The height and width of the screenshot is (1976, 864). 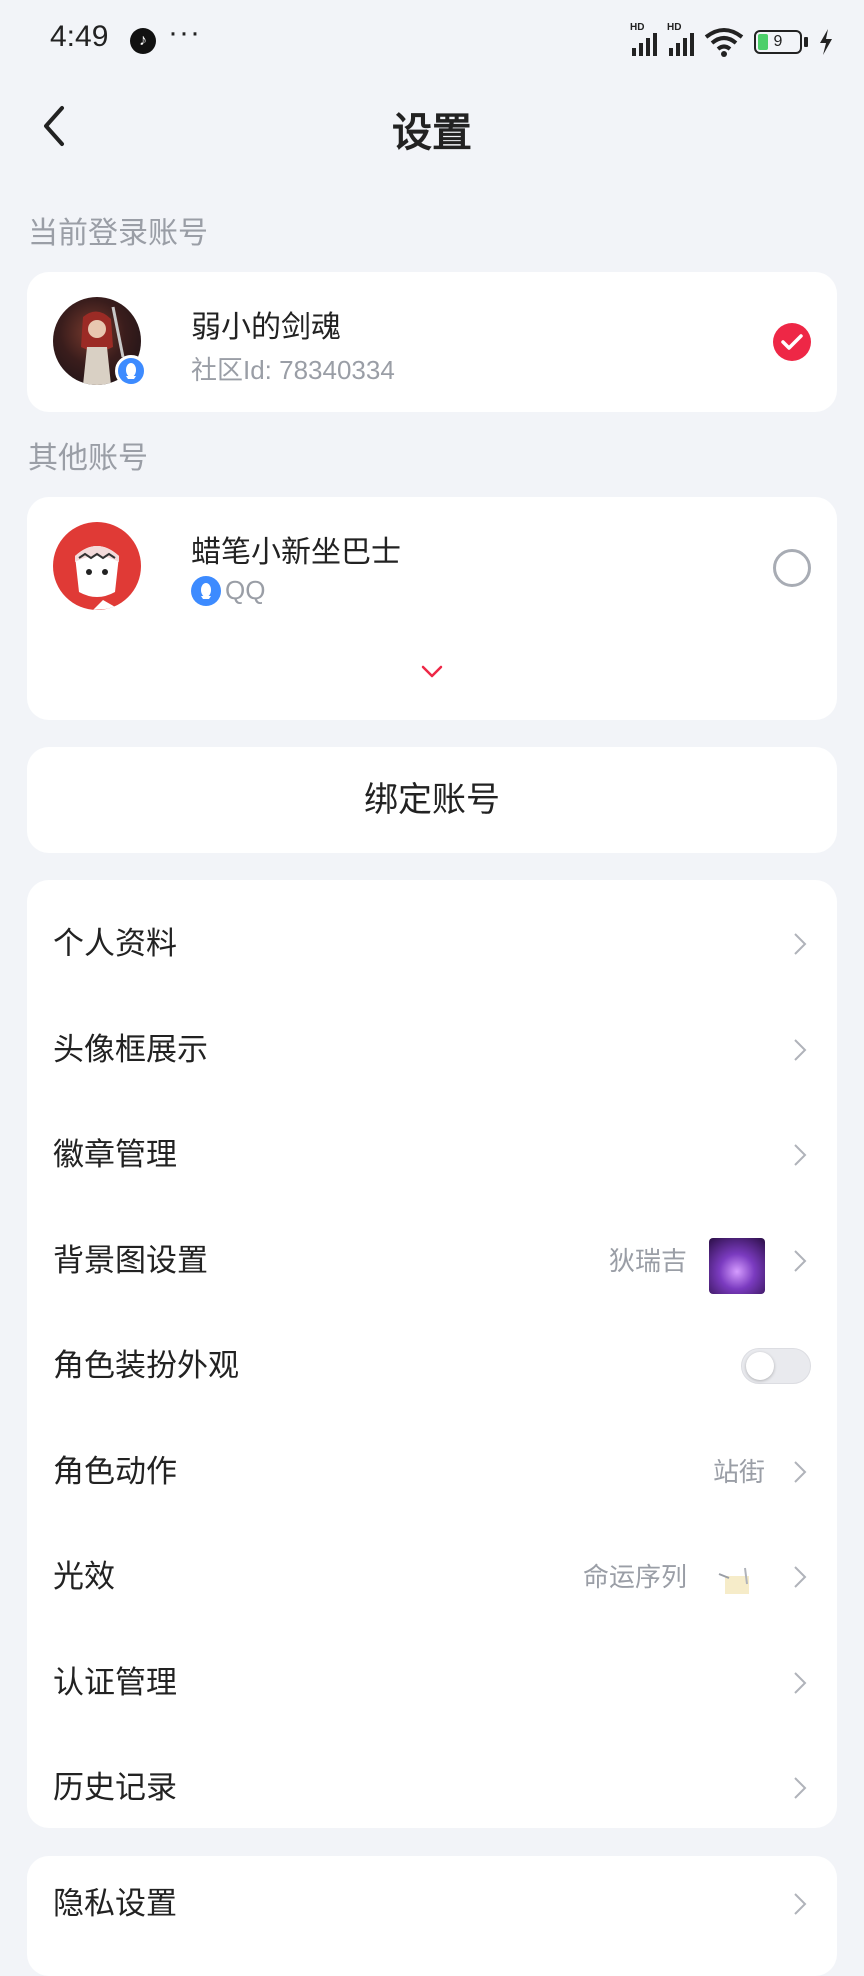 I want to click on account-platform: QQ, so click(x=228, y=590).